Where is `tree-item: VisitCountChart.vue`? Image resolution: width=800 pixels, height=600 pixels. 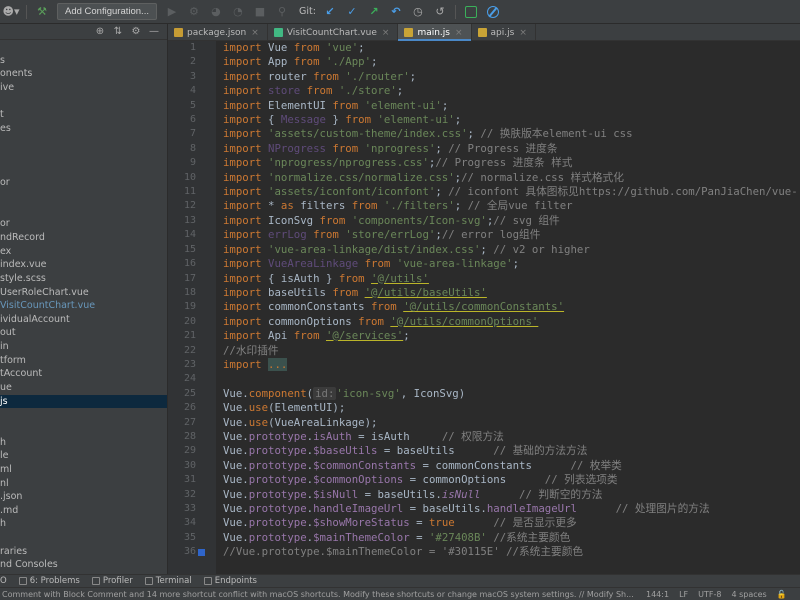 tree-item: VisitCountChart.vue is located at coordinates (83, 306).